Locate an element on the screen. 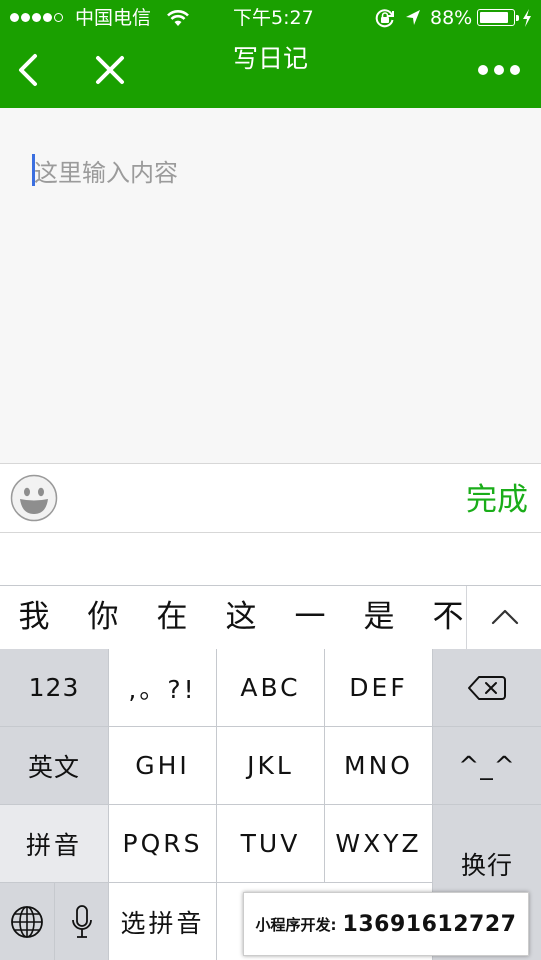  jkl-key: JKL is located at coordinates (270, 765).